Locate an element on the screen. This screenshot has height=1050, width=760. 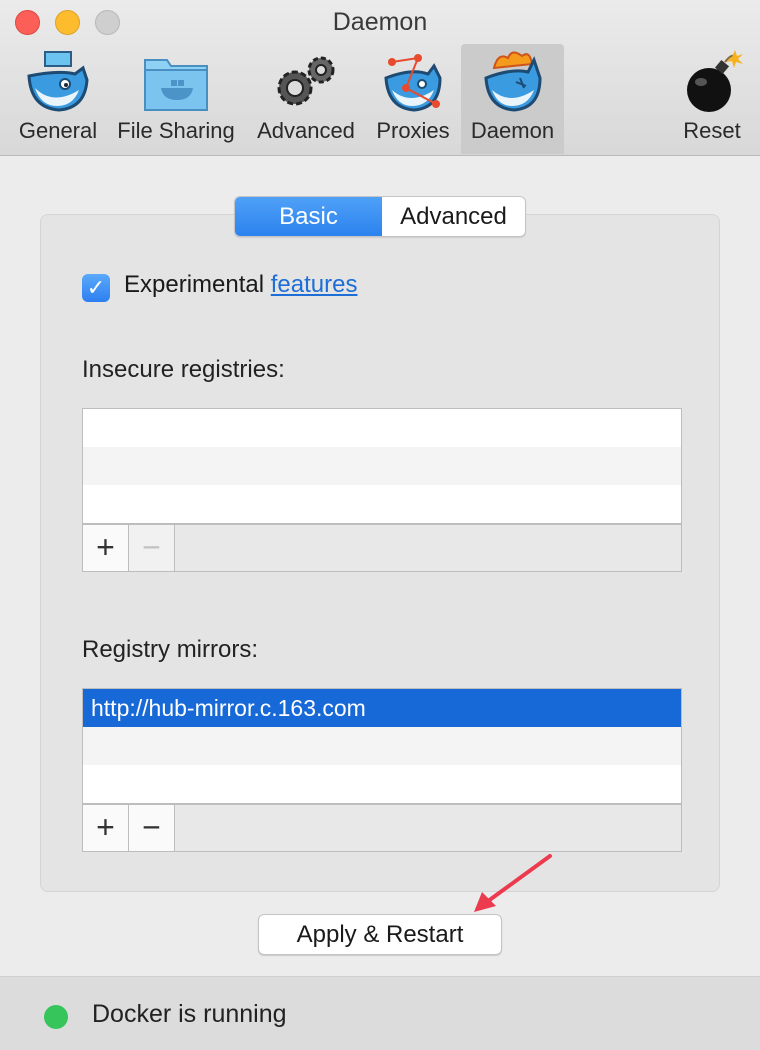
status-text: Docker is running is located at coordinates (189, 1014).